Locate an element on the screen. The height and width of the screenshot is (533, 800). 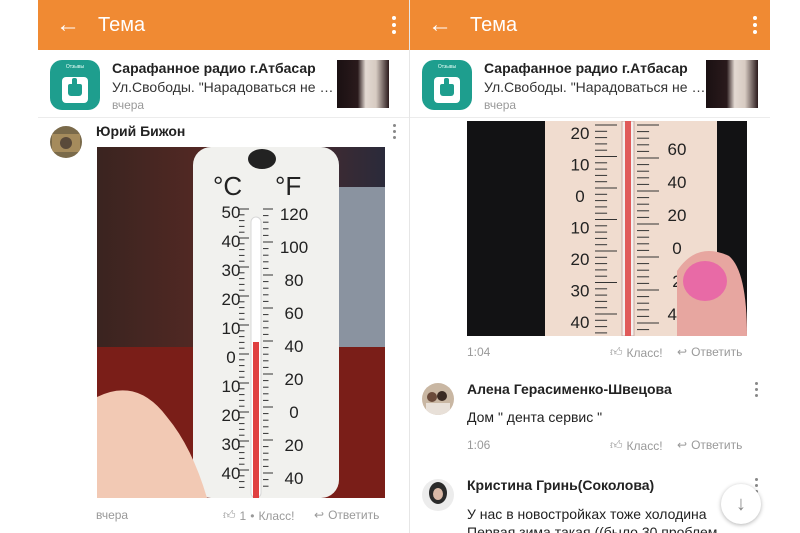
scale-label: 120 is located at coordinates (294, 214).